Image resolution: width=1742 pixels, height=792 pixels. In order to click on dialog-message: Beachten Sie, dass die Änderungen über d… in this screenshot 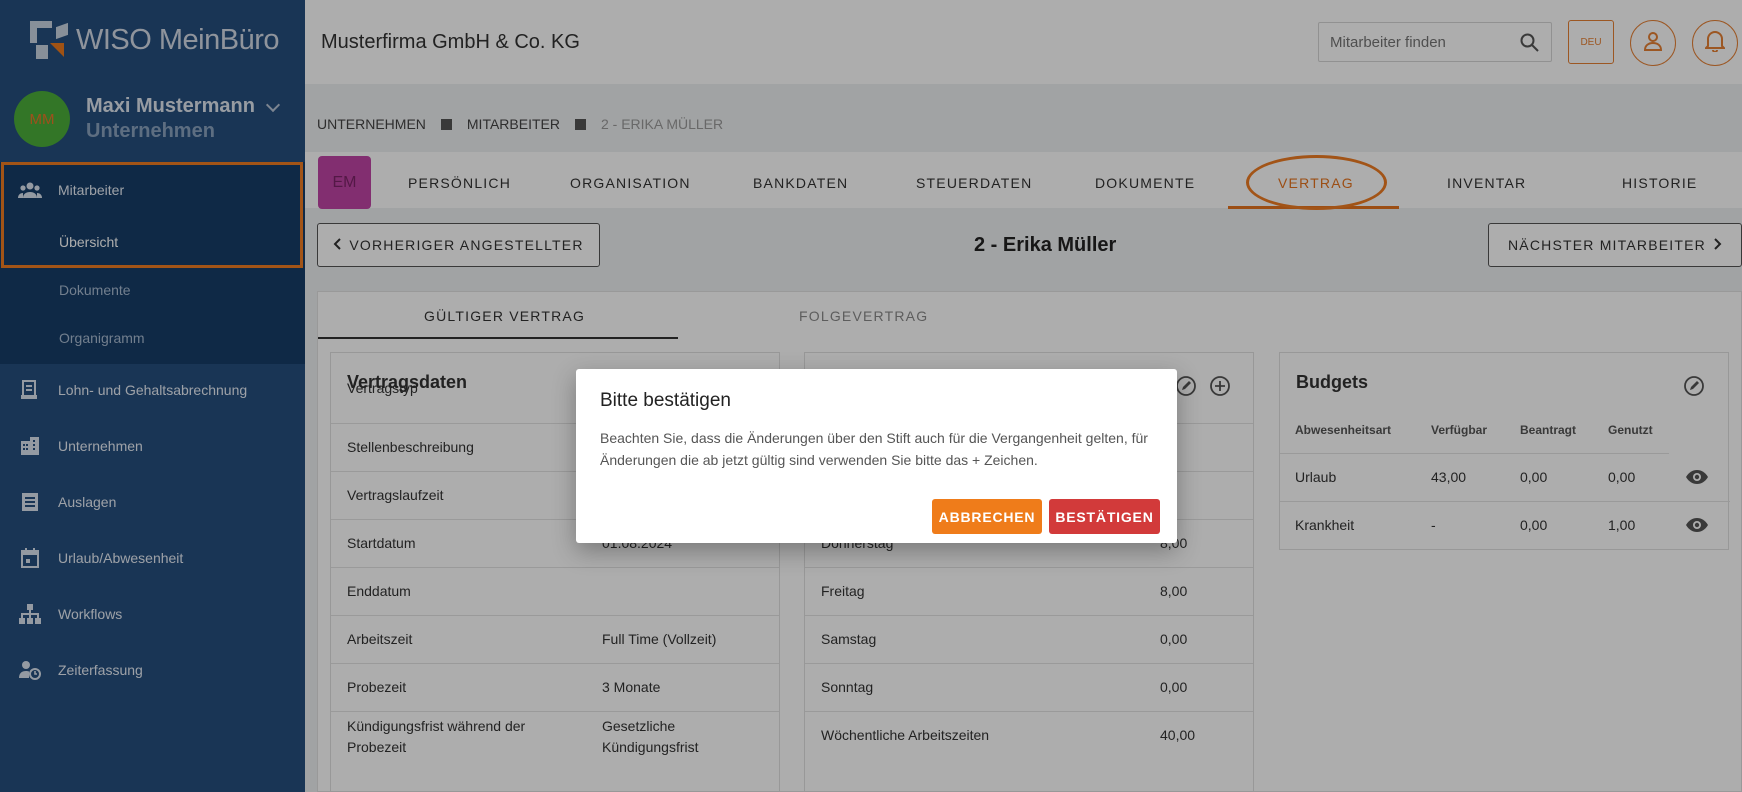, I will do `click(874, 449)`.